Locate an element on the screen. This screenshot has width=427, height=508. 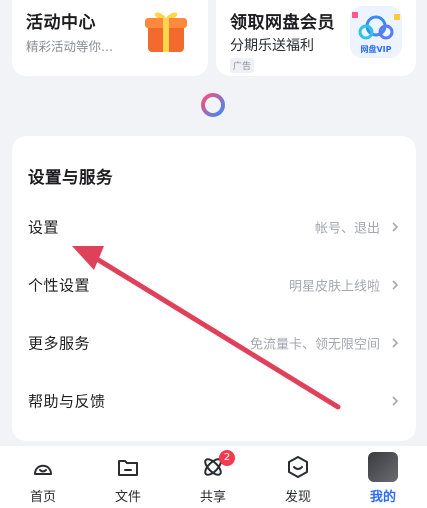
more-services-row-label: 更多服务 is located at coordinates (59, 343).